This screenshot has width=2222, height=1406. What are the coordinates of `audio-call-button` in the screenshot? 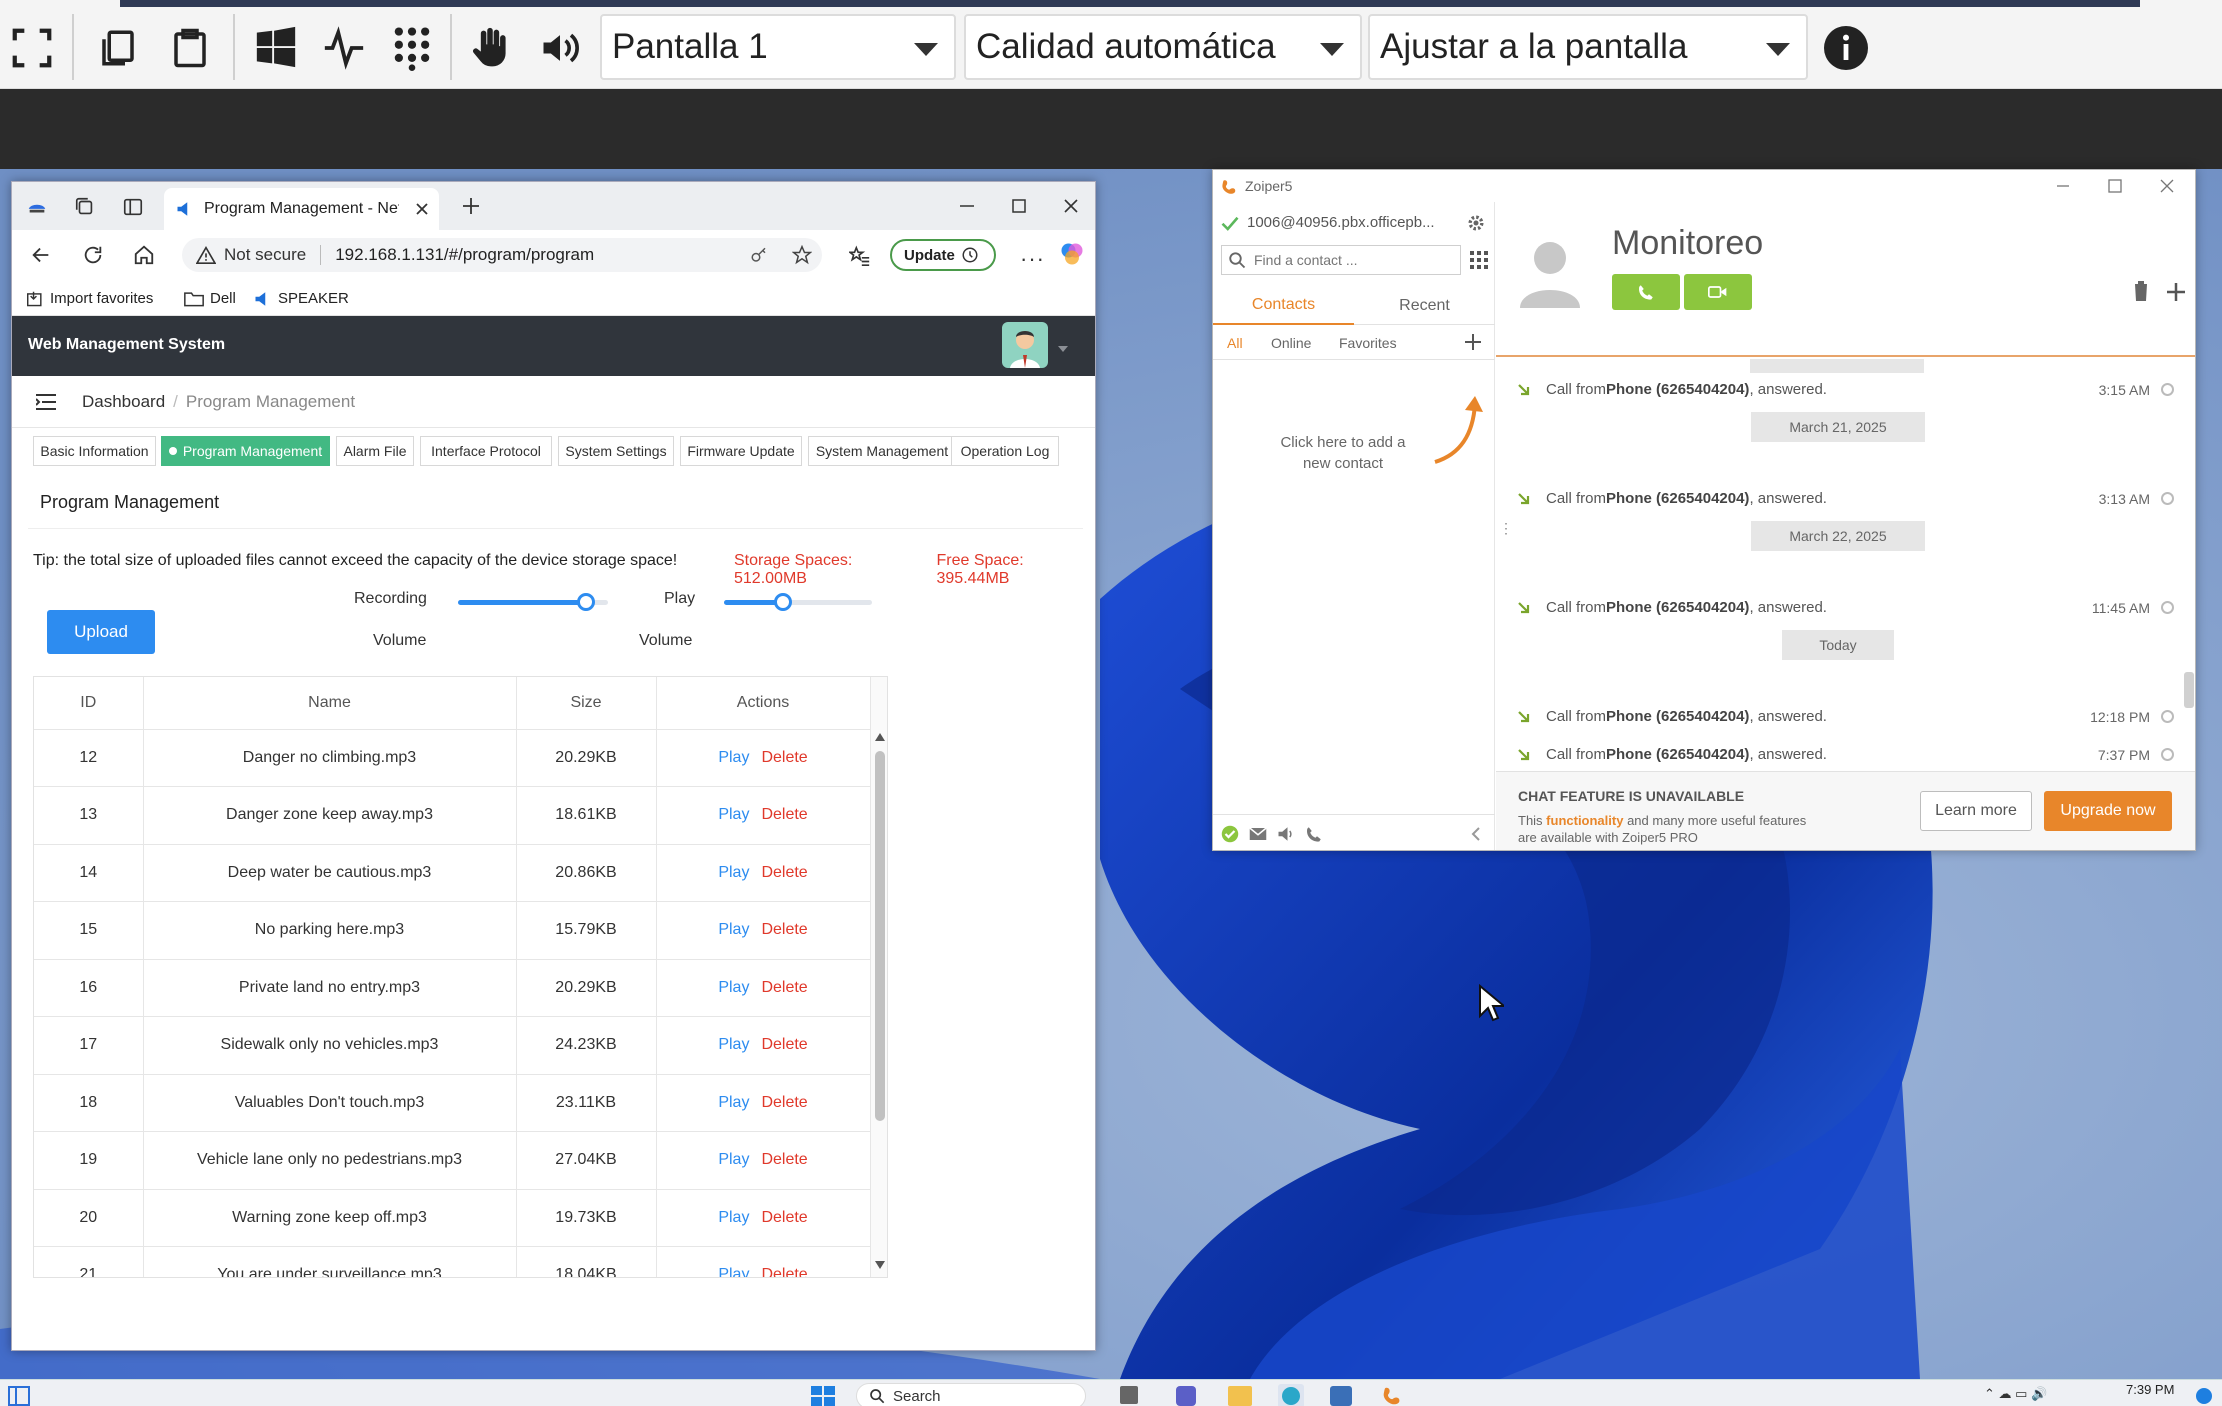 It's located at (1646, 292).